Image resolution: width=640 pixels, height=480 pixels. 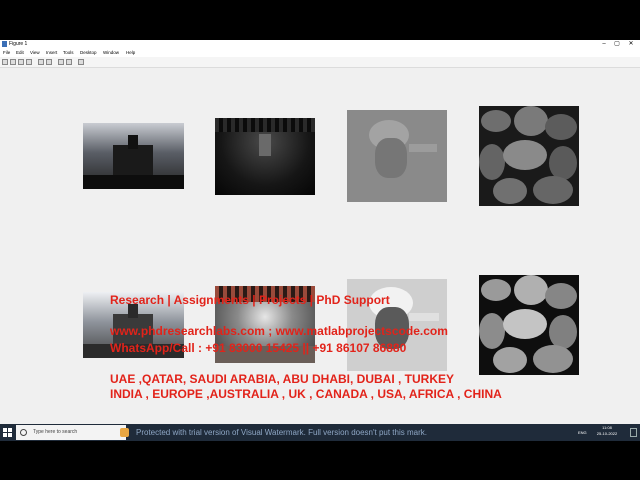 I want to click on menu-tools: Tools, so click(x=68, y=53).